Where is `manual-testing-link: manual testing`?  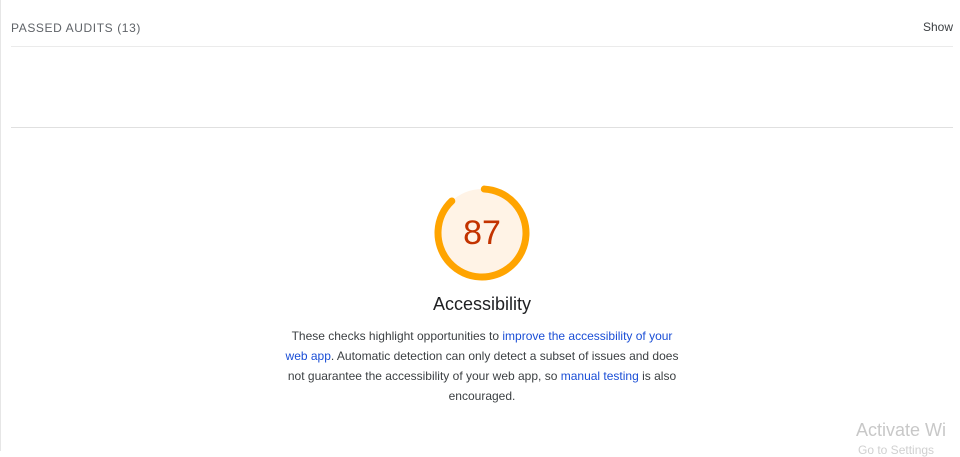
manual-testing-link: manual testing is located at coordinates (600, 376).